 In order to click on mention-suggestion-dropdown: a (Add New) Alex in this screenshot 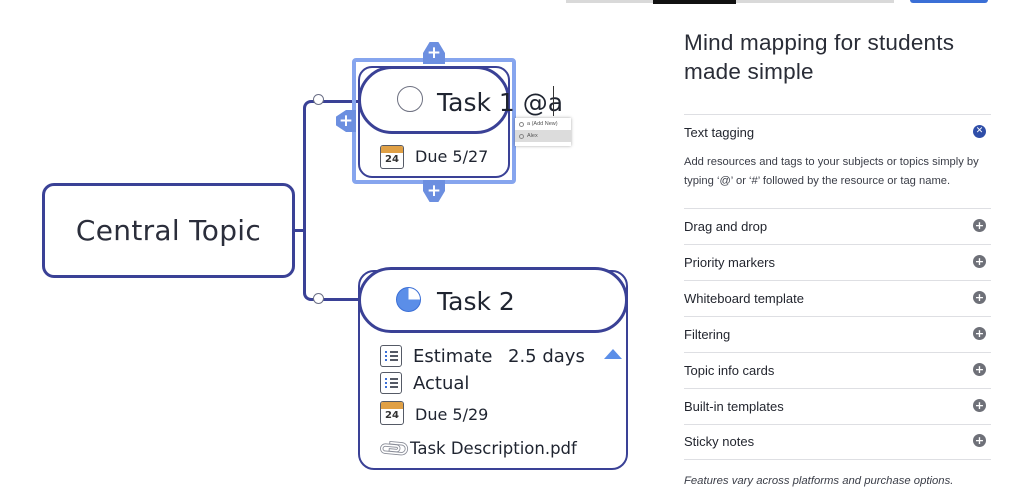, I will do `click(543, 132)`.